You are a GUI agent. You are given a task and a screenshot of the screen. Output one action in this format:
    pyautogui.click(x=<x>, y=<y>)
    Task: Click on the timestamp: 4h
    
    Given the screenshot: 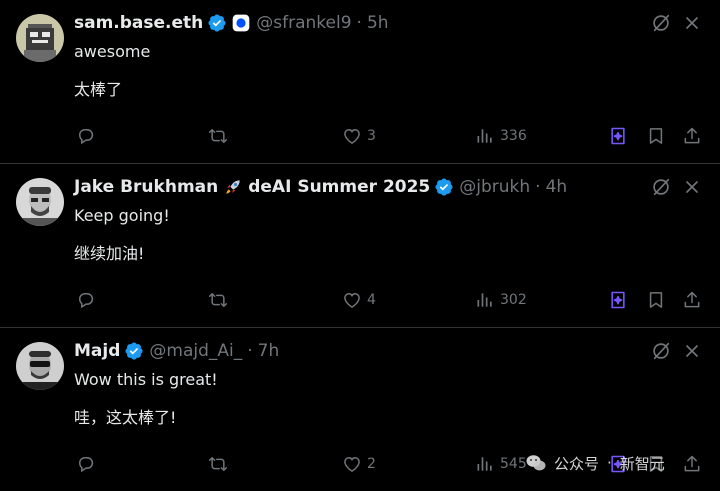 What is the action you would take?
    pyautogui.click(x=557, y=187)
    